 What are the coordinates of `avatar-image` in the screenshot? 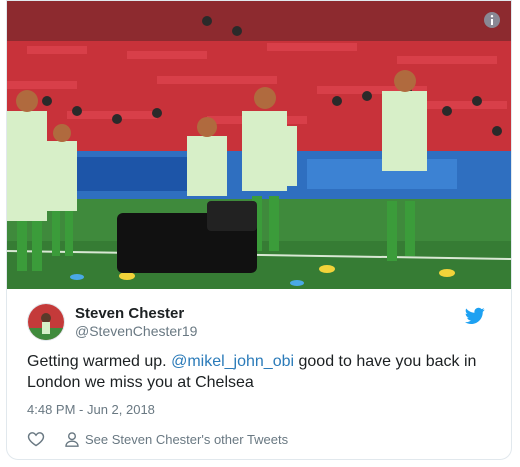 It's located at (46, 322).